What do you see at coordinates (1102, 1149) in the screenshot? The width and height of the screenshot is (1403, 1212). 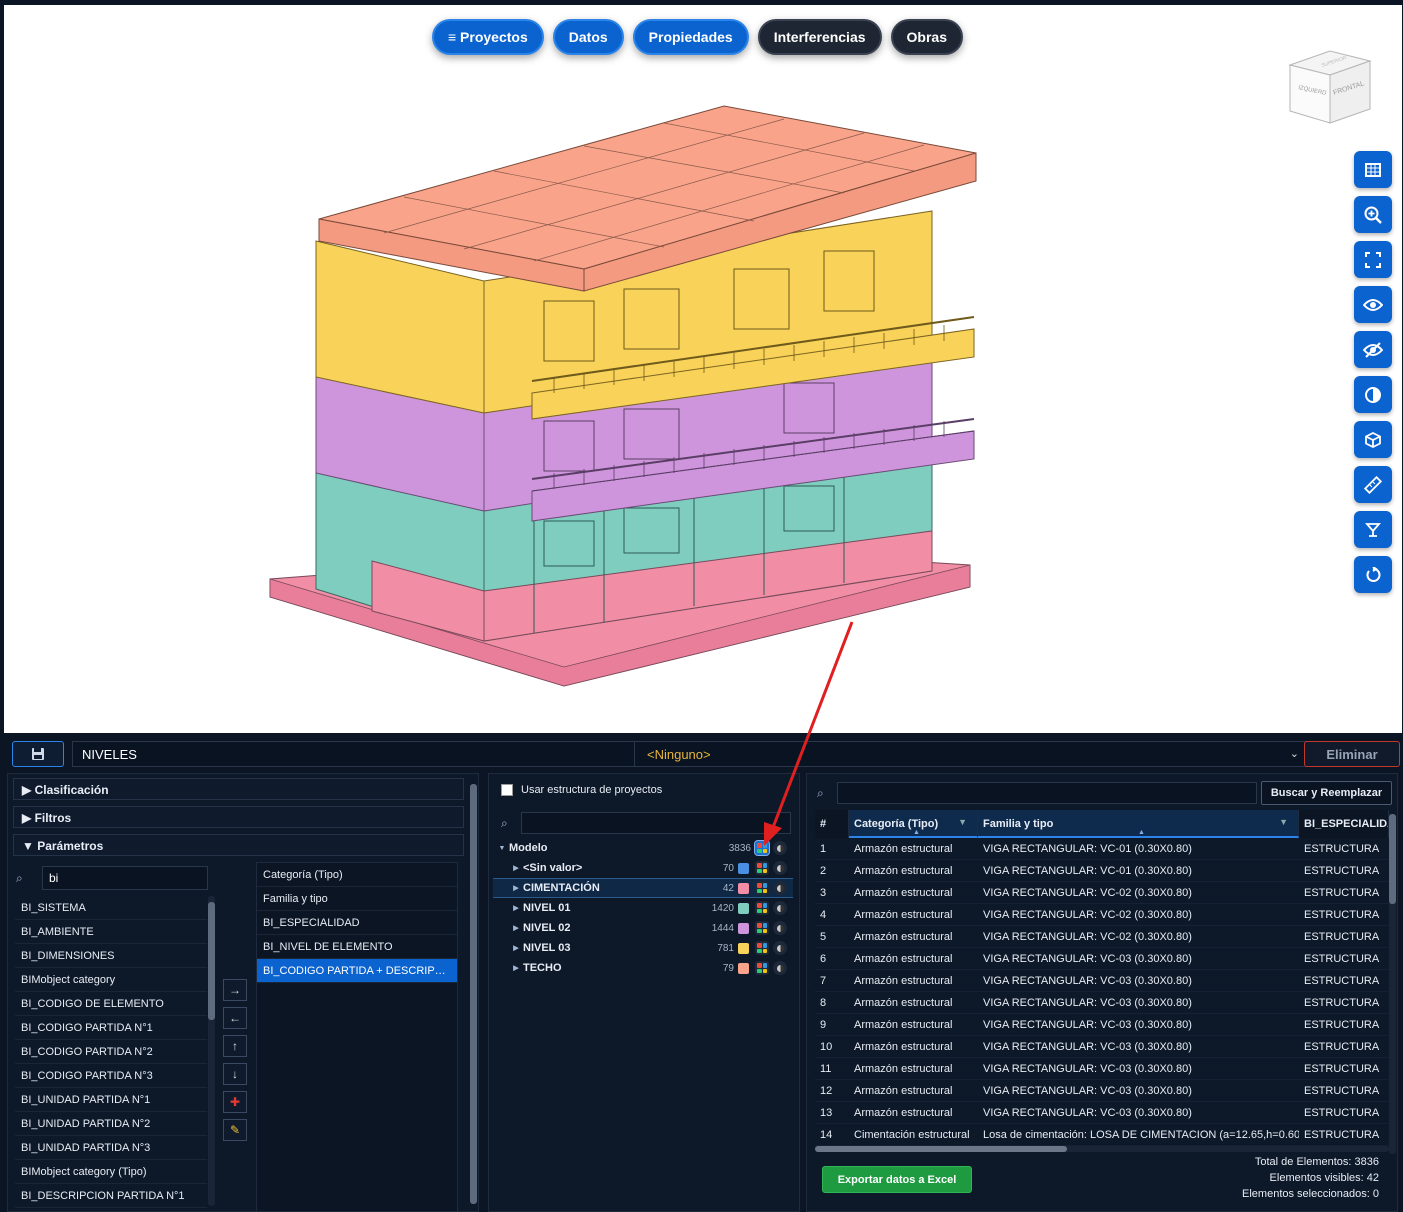 I see `table-hscrollbar` at bounding box center [1102, 1149].